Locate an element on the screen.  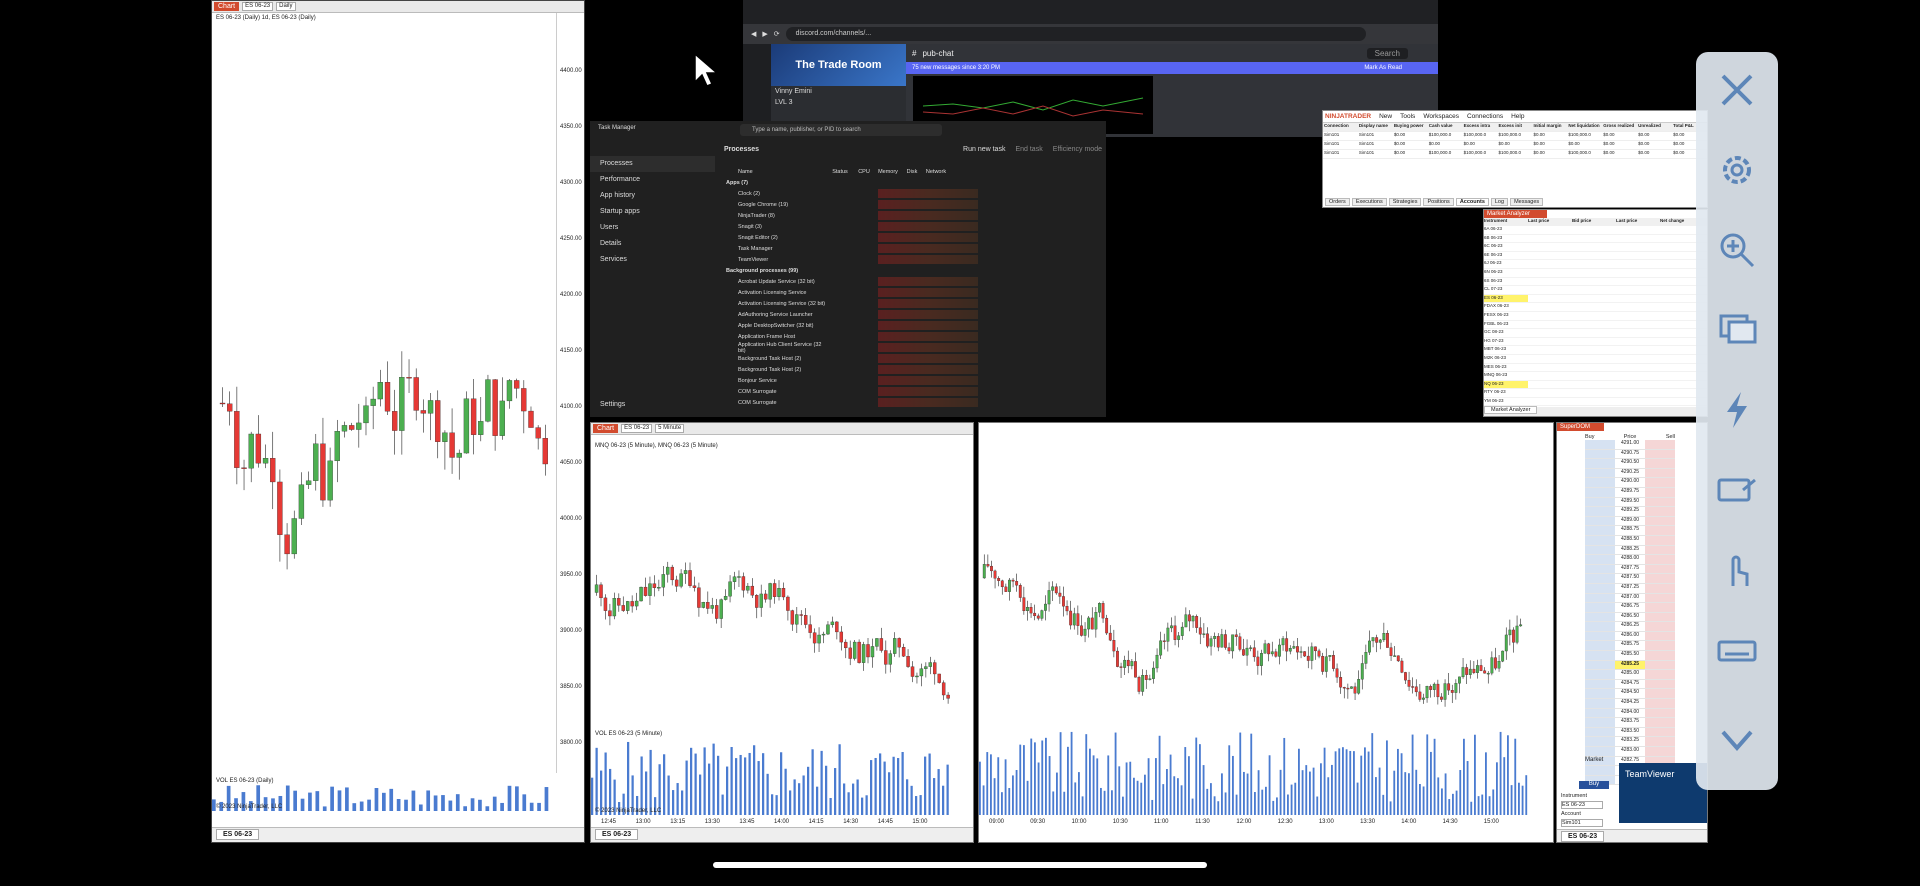
instrument-row: 6J 06-23 is located at coordinates (1595, 264).